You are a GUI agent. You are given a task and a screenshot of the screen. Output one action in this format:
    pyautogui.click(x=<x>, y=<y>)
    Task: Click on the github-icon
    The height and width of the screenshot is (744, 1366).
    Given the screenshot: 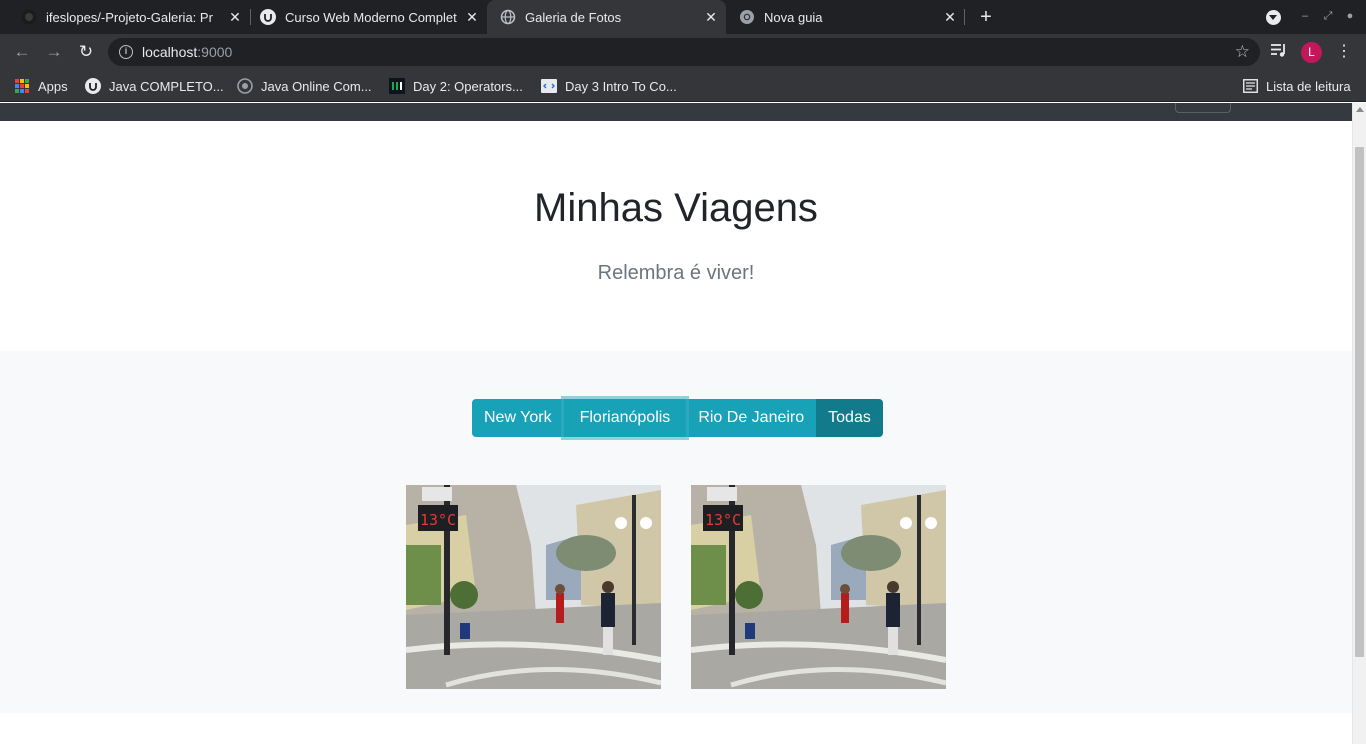 What is the action you would take?
    pyautogui.click(x=29, y=17)
    